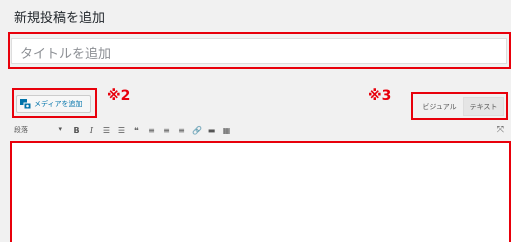  What do you see at coordinates (181, 130) in the screenshot?
I see `align-right-icon: ≡` at bounding box center [181, 130].